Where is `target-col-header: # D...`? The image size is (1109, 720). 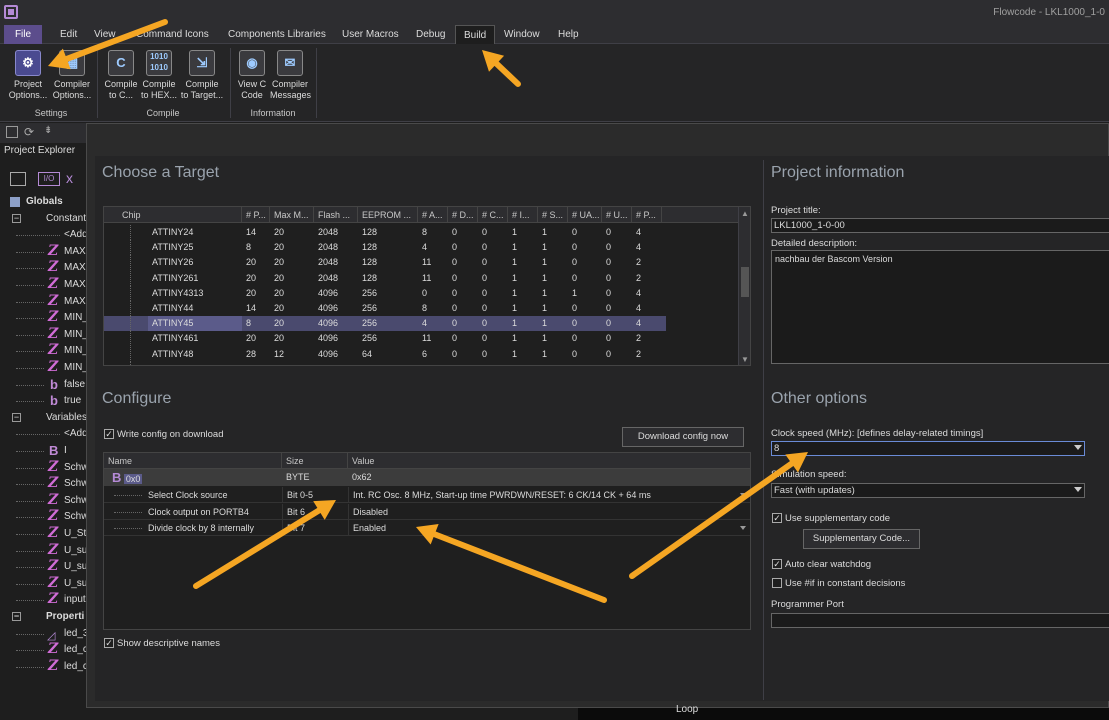 target-col-header: # D... is located at coordinates (463, 215).